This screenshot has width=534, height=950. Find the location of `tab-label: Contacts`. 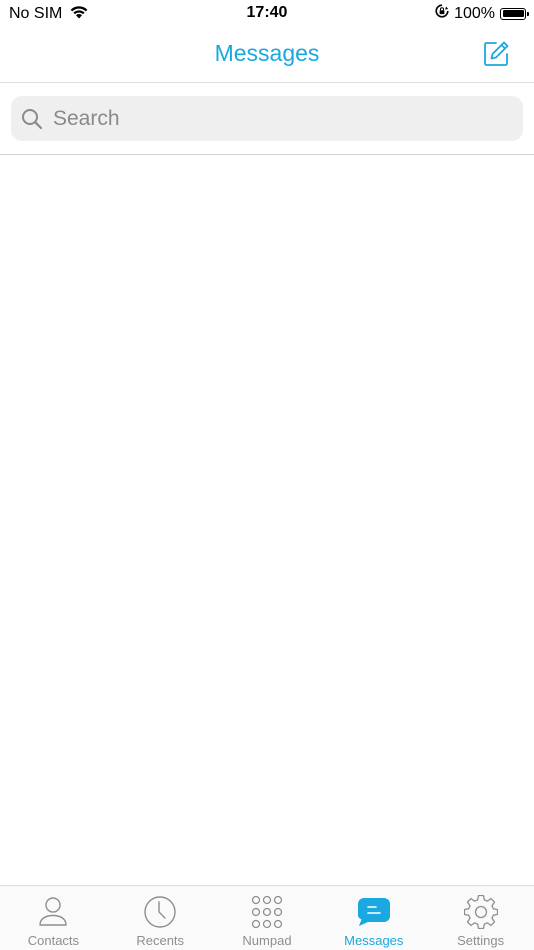

tab-label: Contacts is located at coordinates (53, 940).